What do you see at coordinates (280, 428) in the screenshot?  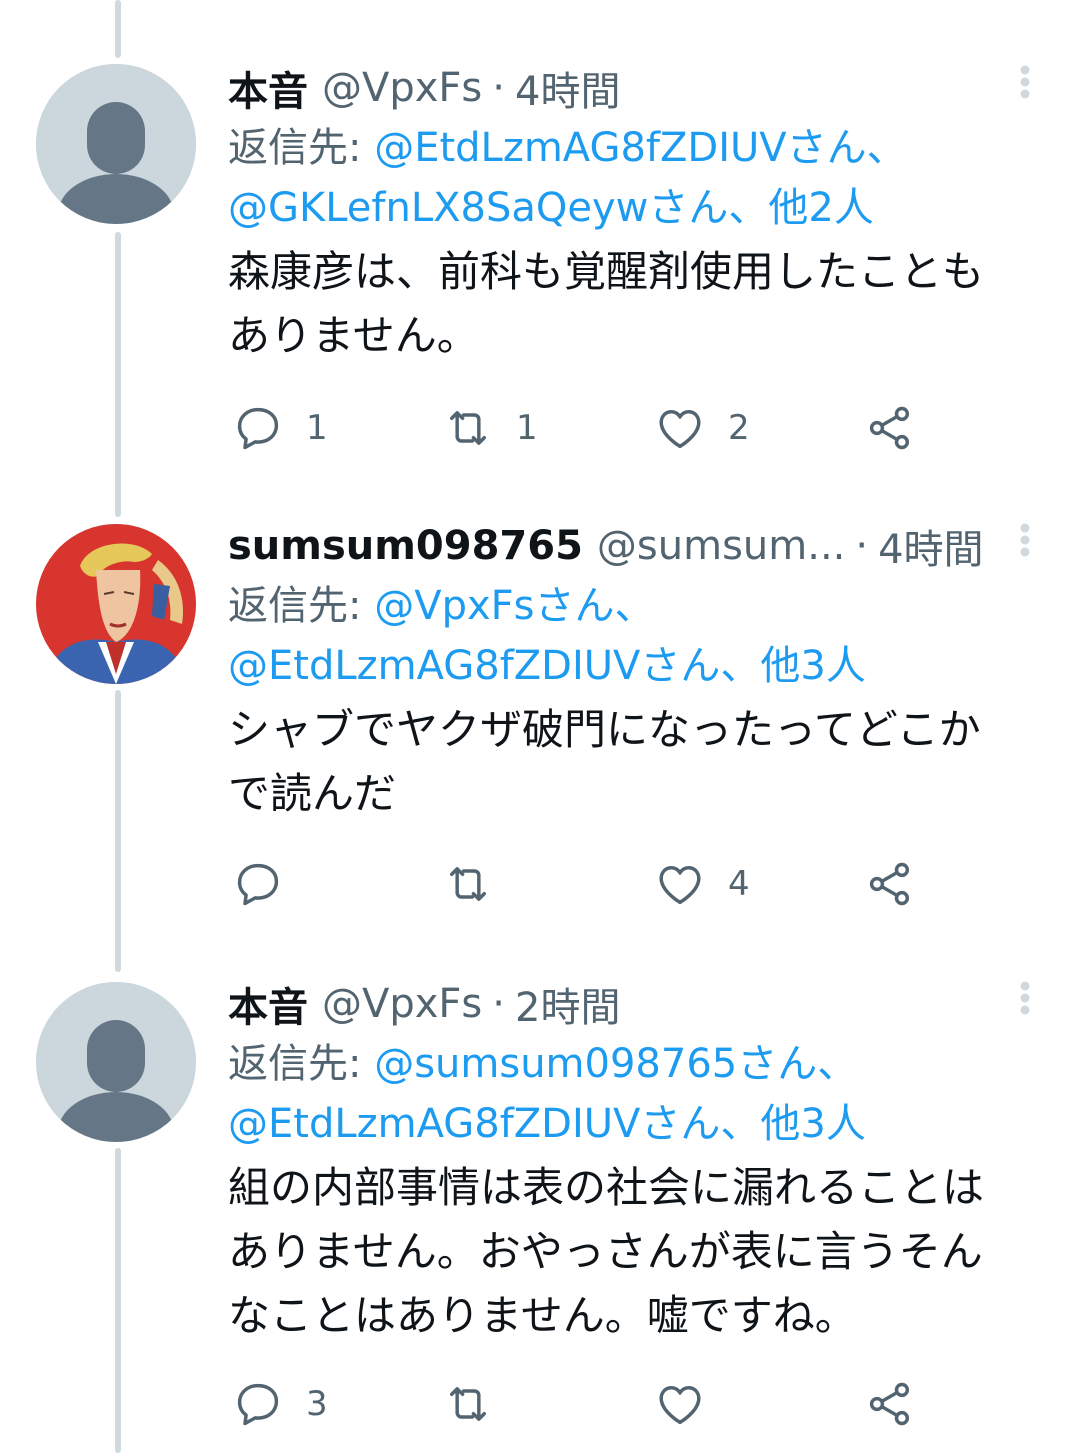 I see `reply-button: 1` at bounding box center [280, 428].